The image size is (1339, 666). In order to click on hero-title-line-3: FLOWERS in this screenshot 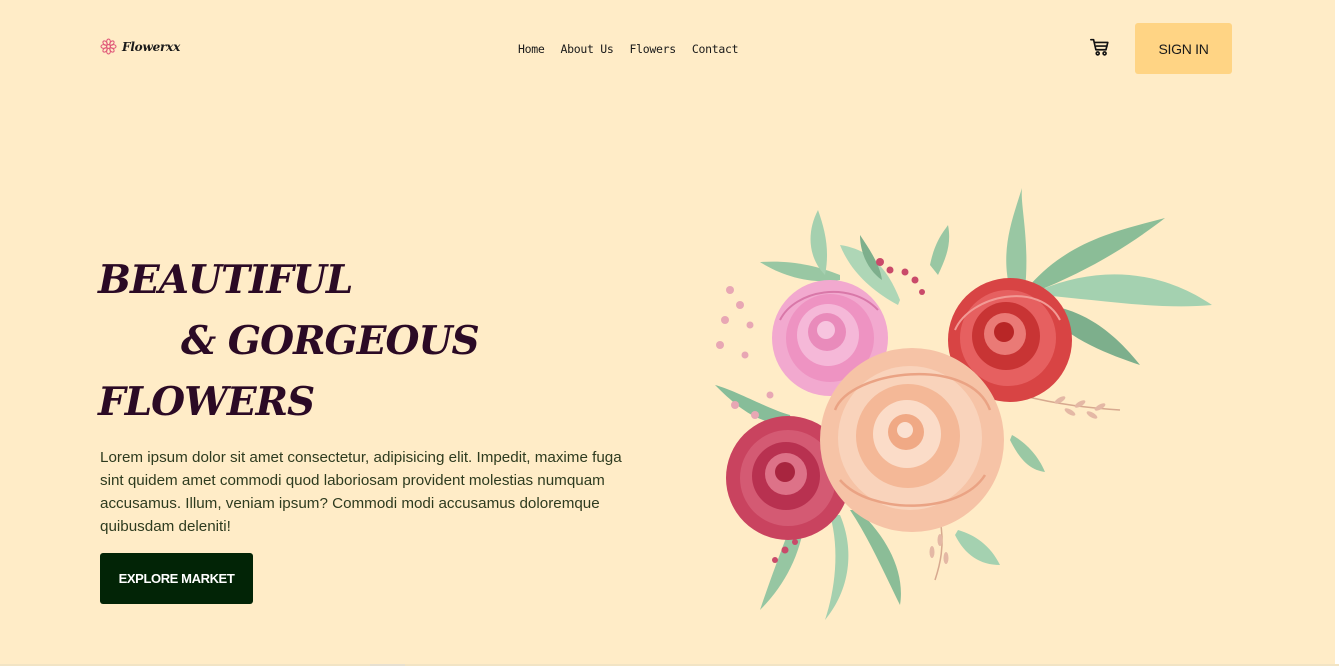, I will do `click(206, 402)`.